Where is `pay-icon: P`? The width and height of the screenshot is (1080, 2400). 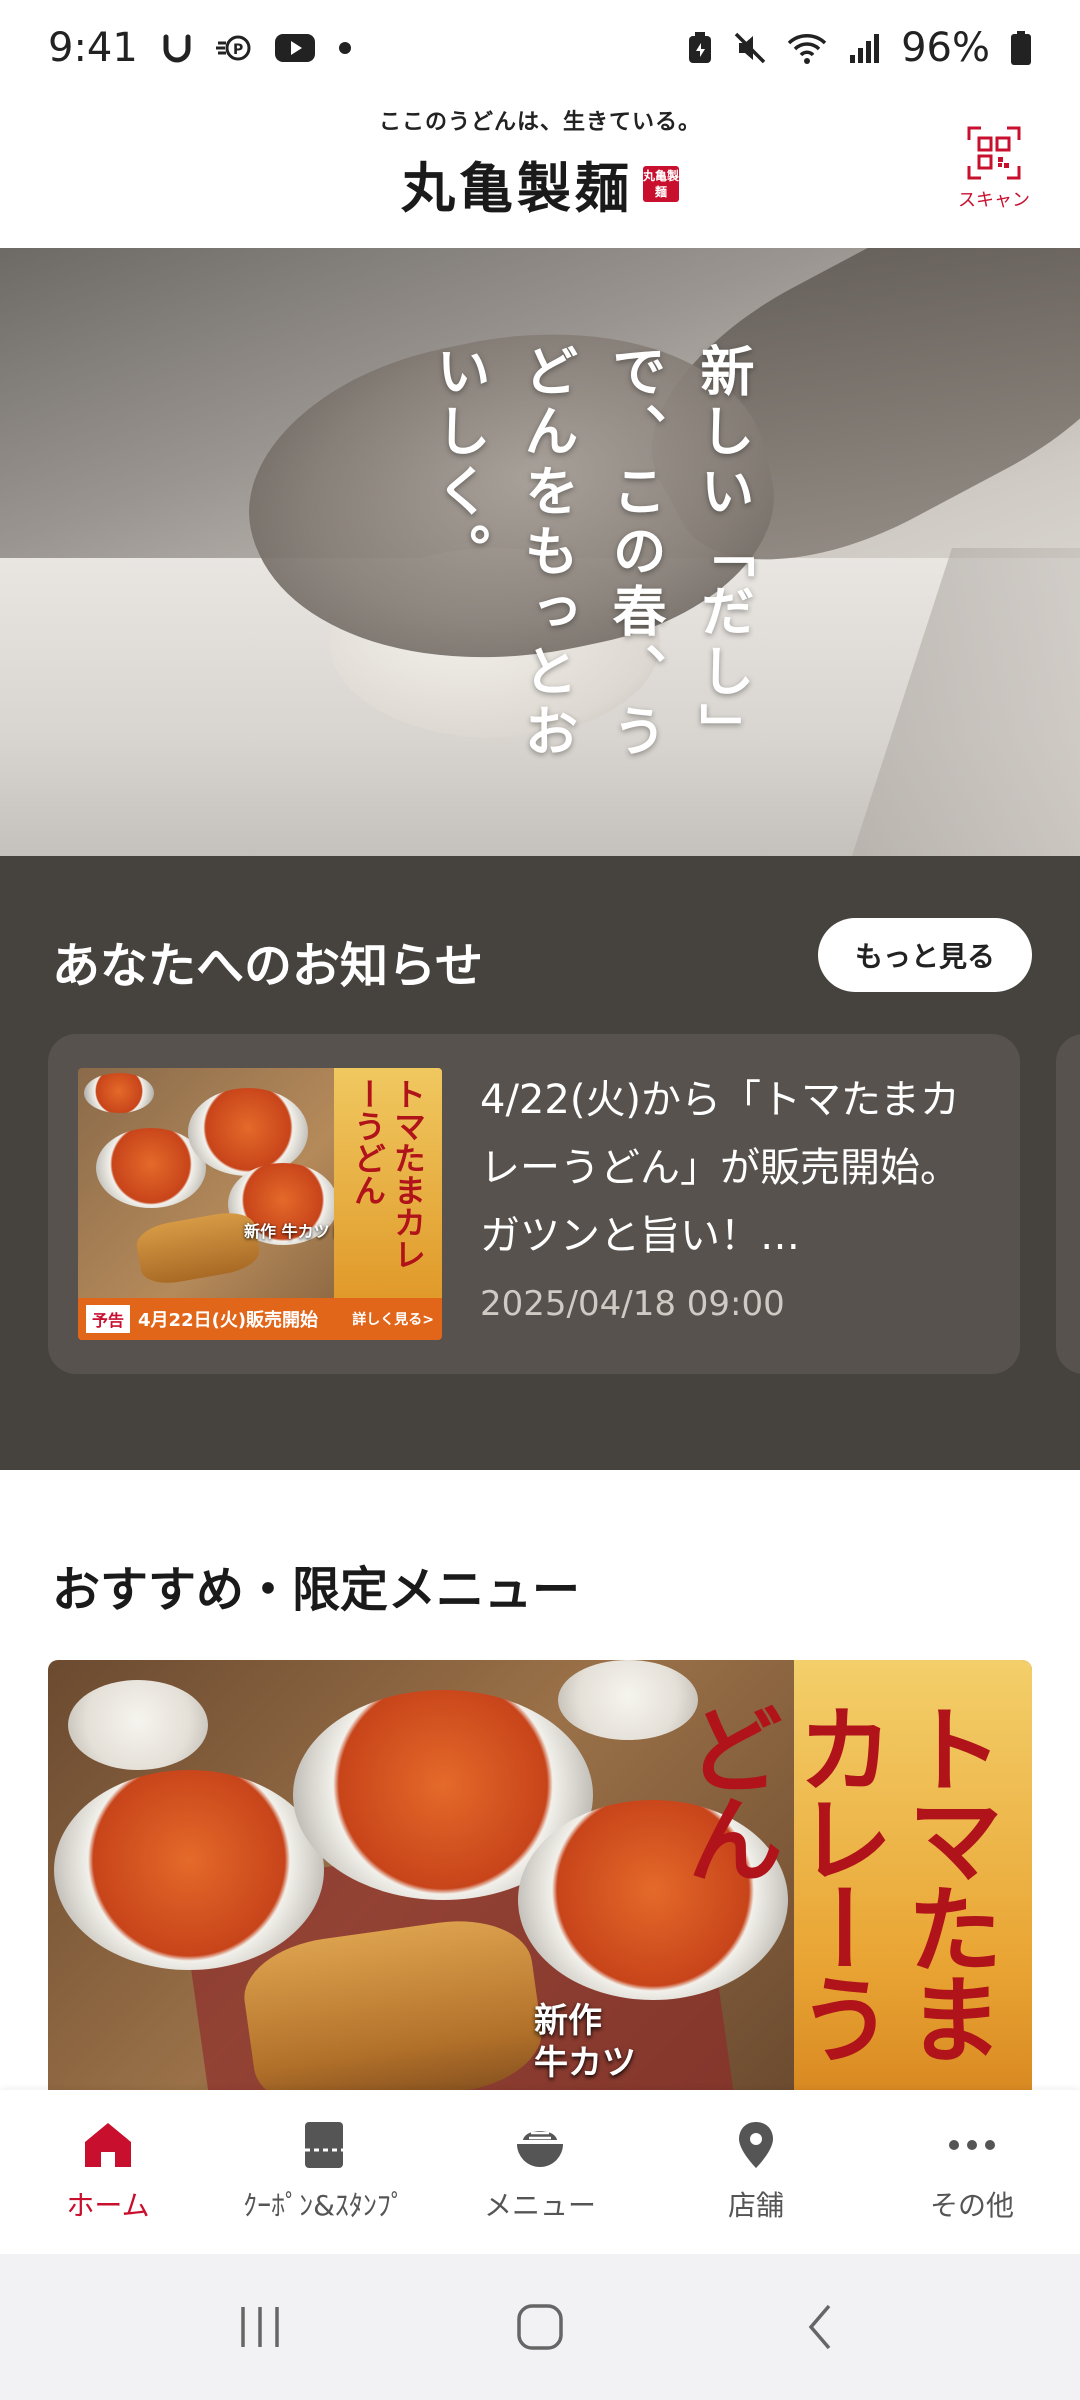
pay-icon: P is located at coordinates (233, 48).